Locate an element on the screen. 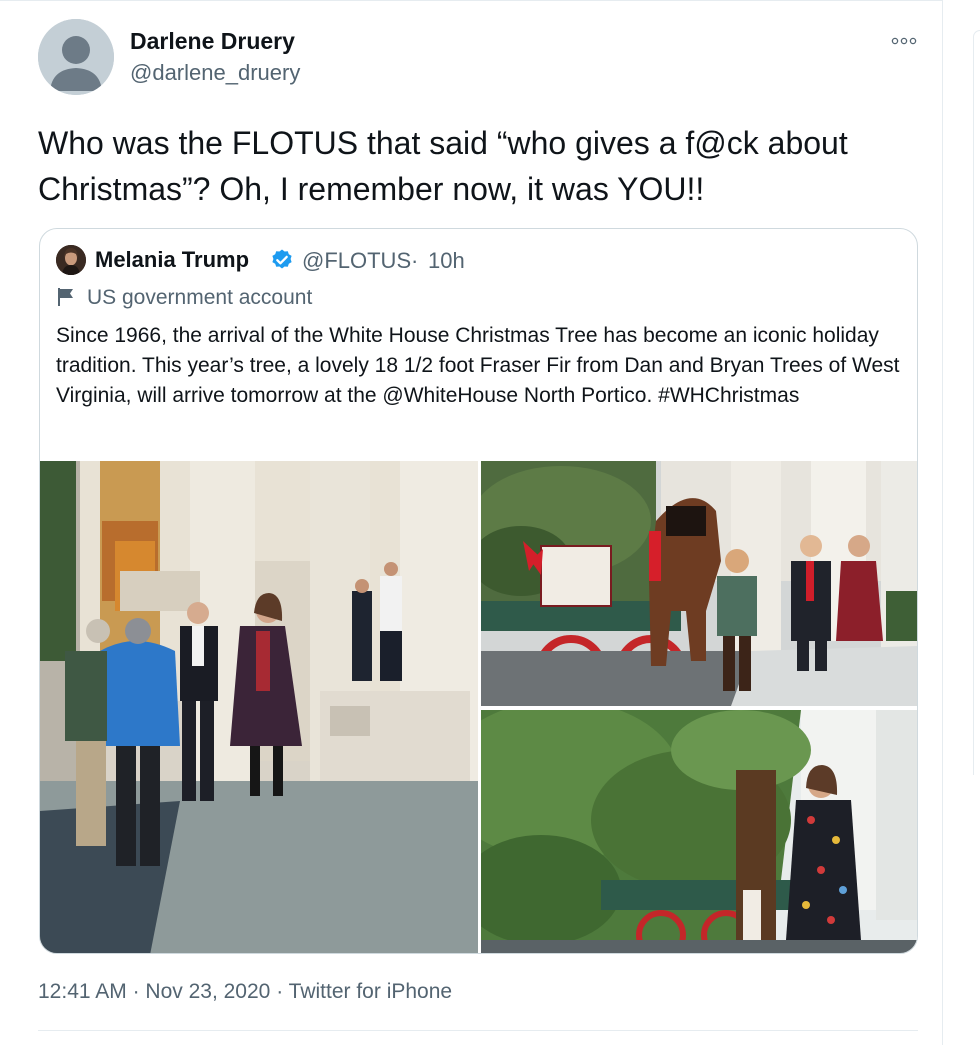 The height and width of the screenshot is (1045, 980). quoted-tweet-time: 10h is located at coordinates (446, 261).